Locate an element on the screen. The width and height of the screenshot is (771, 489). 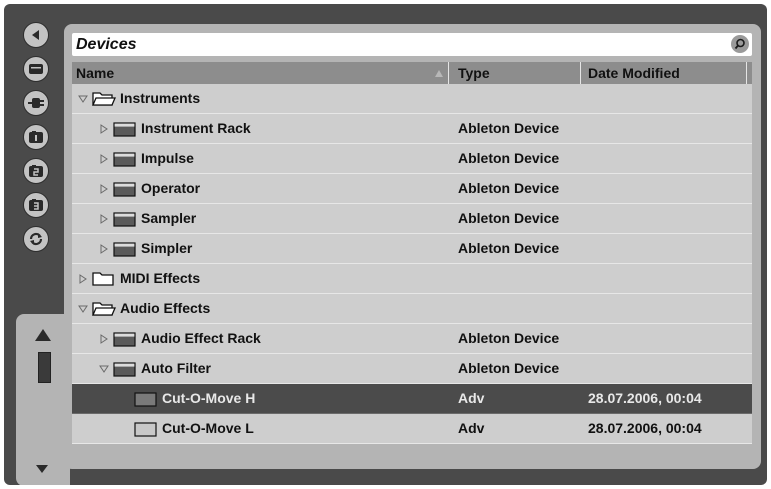
column-header-name: Name is located at coordinates (95, 73).